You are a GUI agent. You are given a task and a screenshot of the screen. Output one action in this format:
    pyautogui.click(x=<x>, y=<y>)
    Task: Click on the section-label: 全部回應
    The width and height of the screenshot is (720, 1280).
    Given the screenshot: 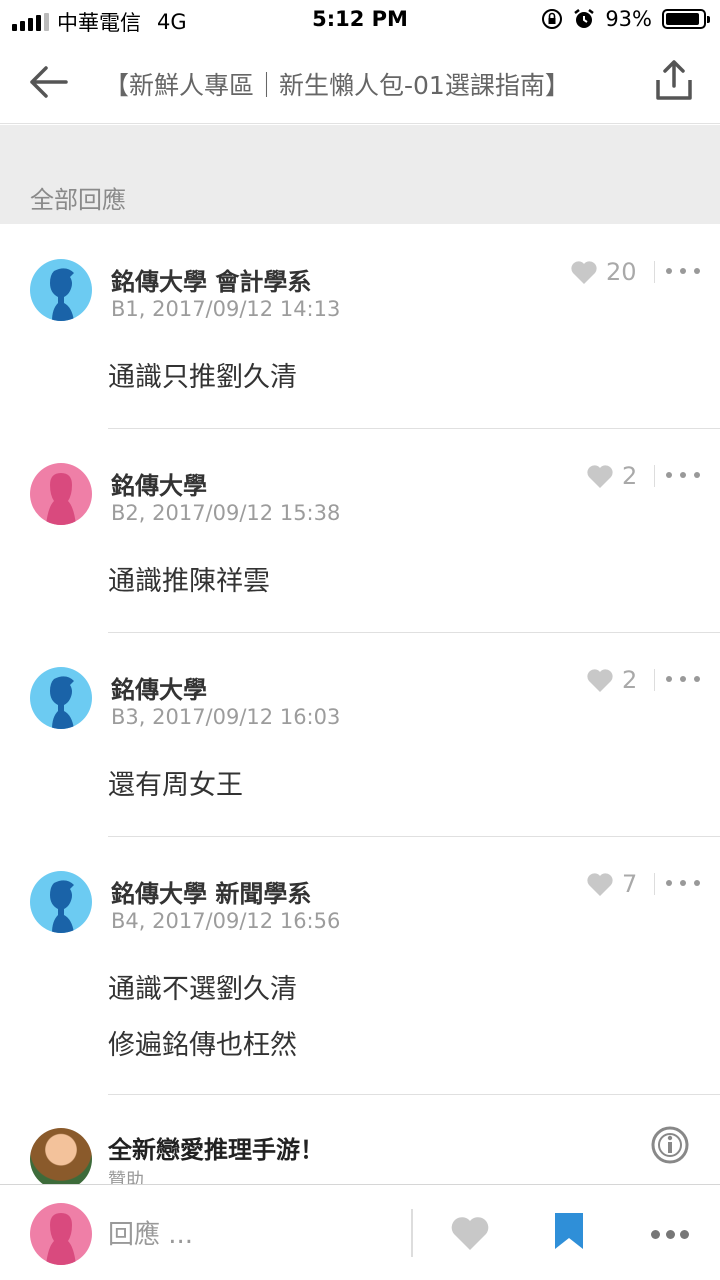 What is the action you would take?
    pyautogui.click(x=78, y=200)
    